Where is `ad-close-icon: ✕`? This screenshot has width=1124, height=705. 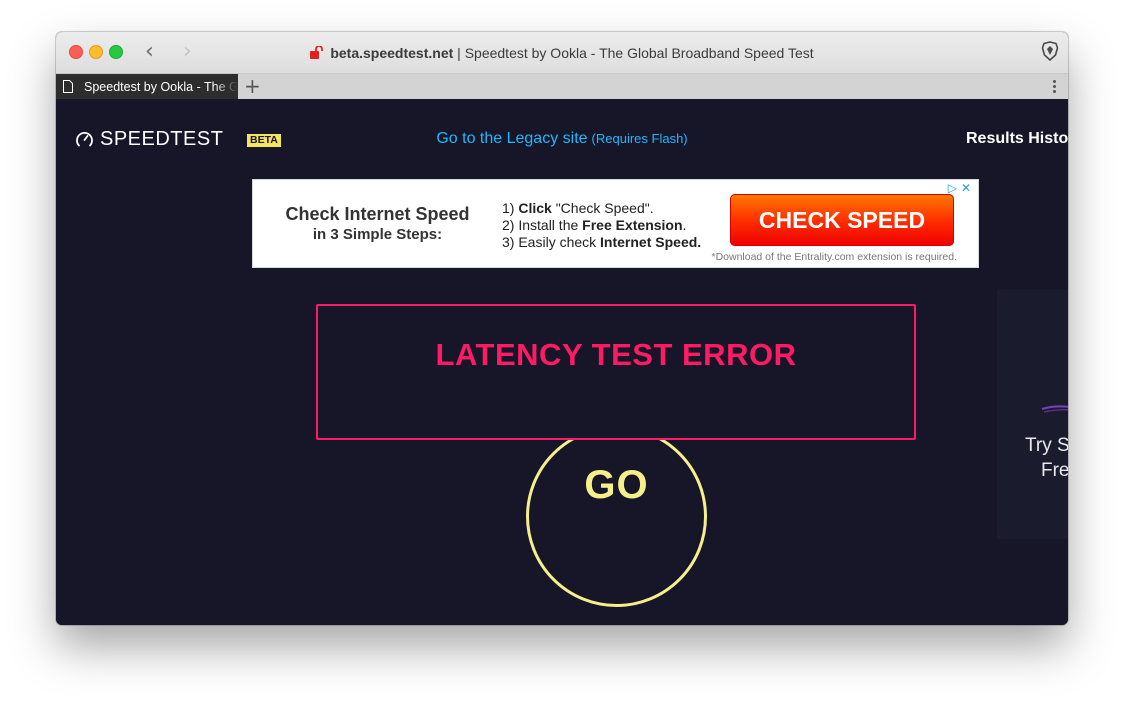 ad-close-icon: ✕ is located at coordinates (966, 188).